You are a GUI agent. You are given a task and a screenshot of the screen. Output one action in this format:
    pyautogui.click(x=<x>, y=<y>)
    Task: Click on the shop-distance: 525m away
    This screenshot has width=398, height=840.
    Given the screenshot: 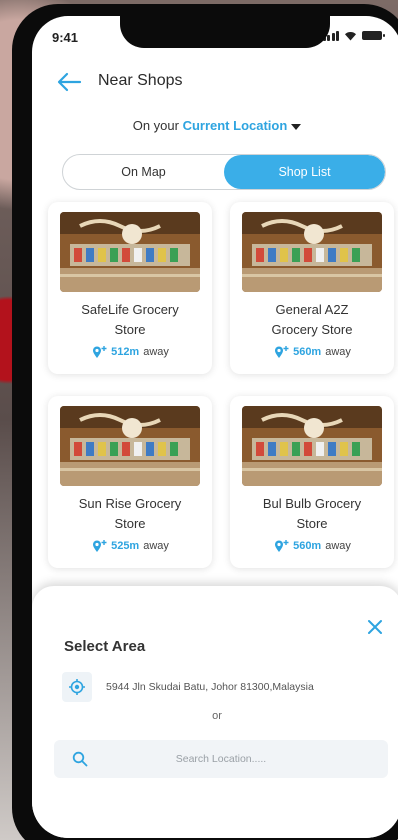 What is the action you would take?
    pyautogui.click(x=130, y=546)
    